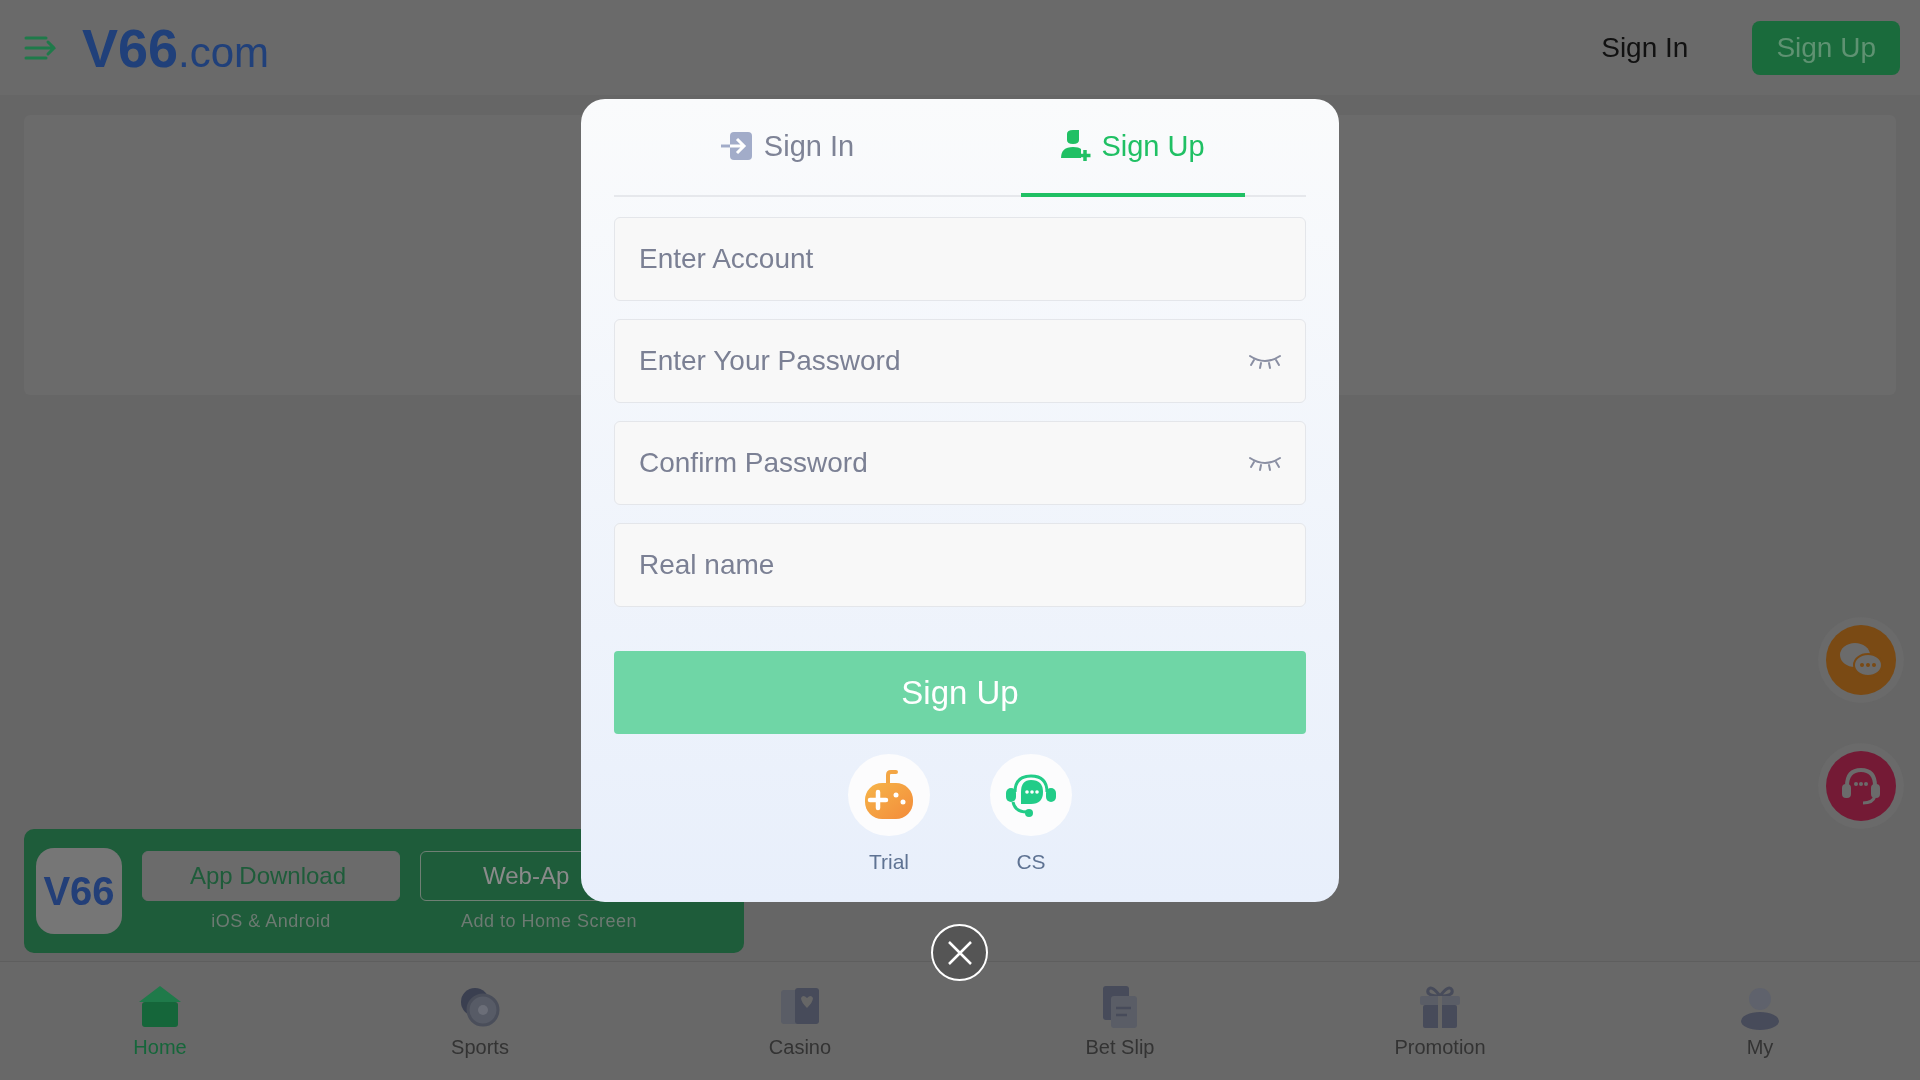 The image size is (1920, 1080). I want to click on site-logo: V66.com, so click(176, 47).